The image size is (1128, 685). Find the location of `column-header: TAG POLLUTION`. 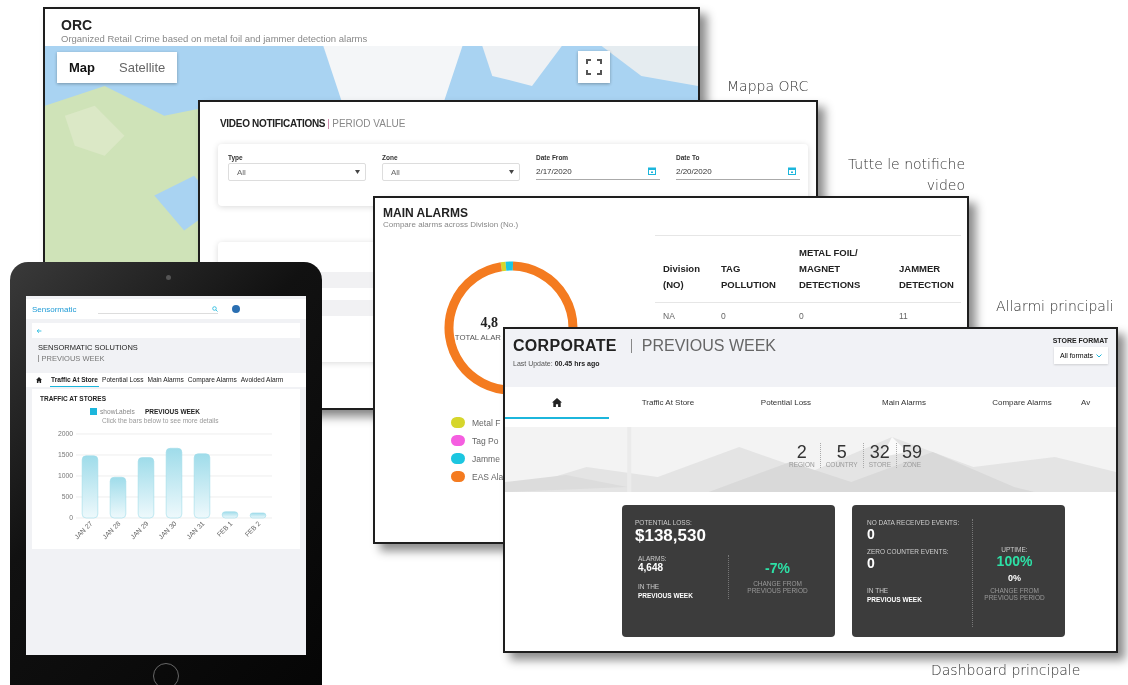

column-header: TAG POLLUTION is located at coordinates (752, 269).